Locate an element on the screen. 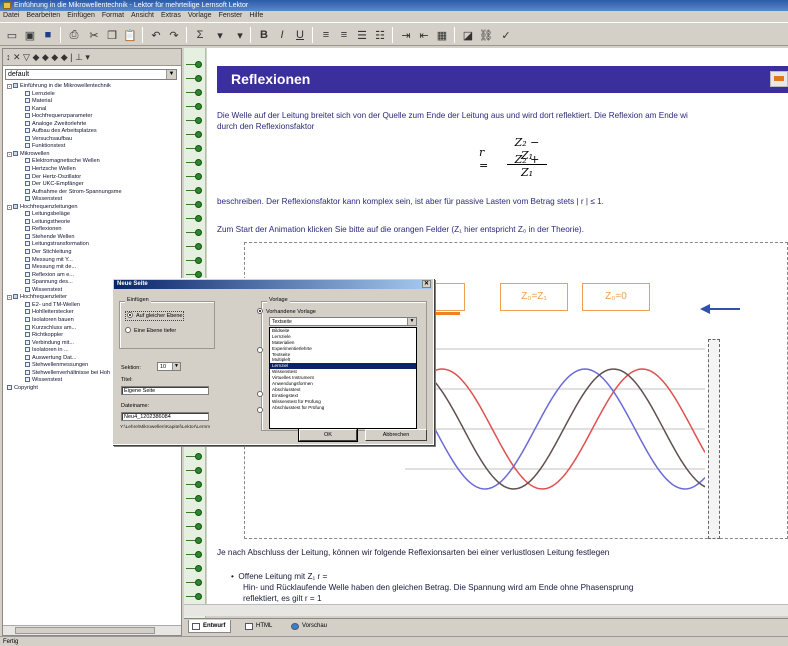 This screenshot has height=646, width=788. undo-icon: ↶ is located at coordinates (156, 35).